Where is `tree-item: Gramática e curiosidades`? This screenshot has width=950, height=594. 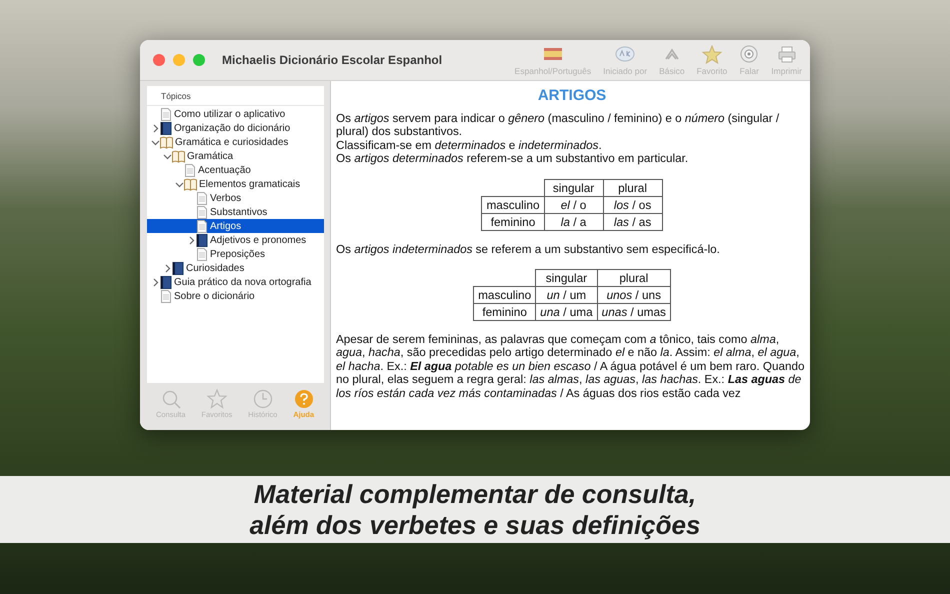 tree-item: Gramática e curiosidades is located at coordinates (235, 142).